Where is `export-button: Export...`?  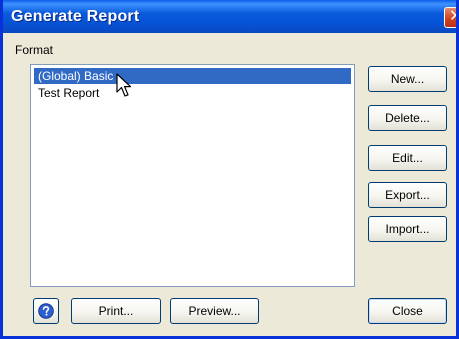 export-button: Export... is located at coordinates (407, 195).